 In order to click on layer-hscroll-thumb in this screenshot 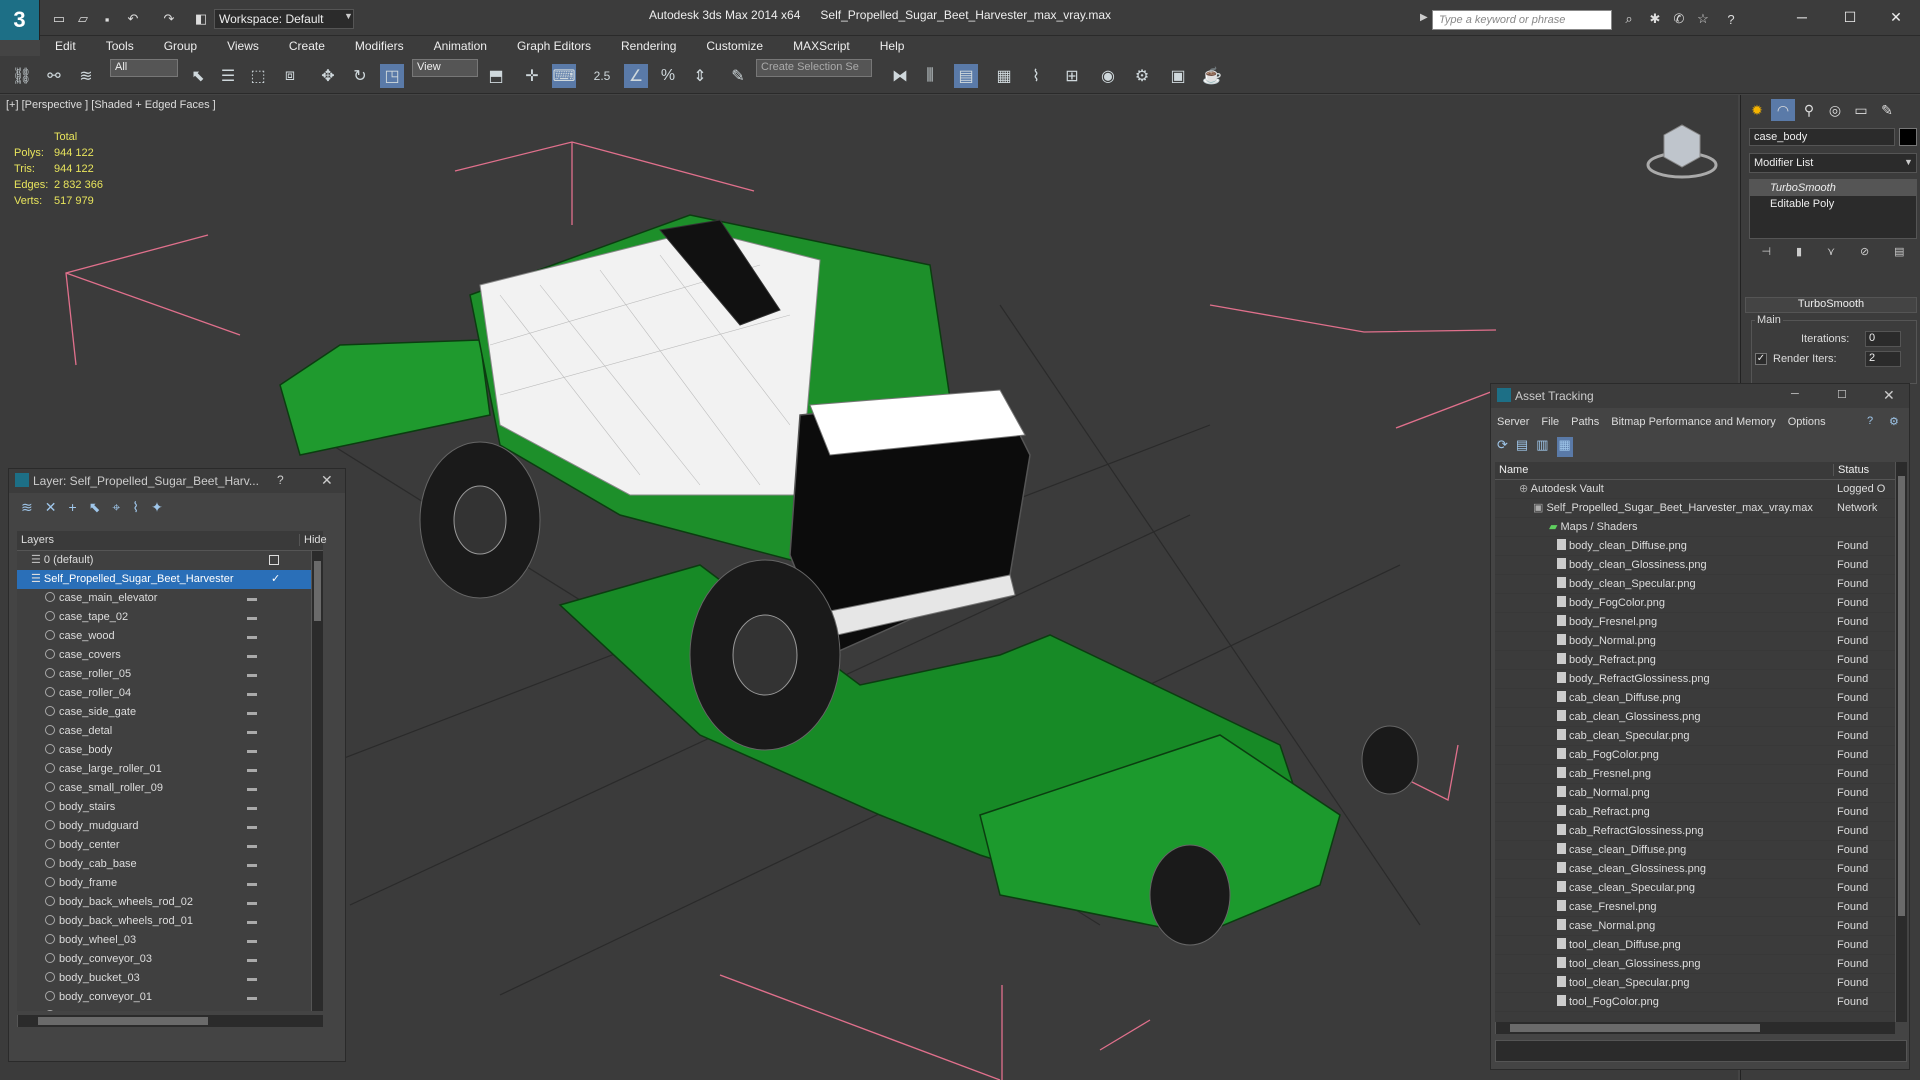, I will do `click(123, 1021)`.